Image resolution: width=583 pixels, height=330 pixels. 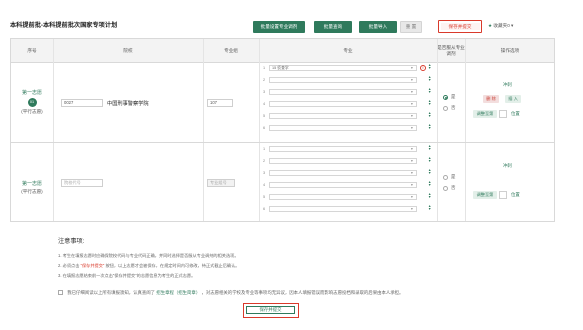 I want to click on group-code-input-1: 107, so click(x=220, y=103).